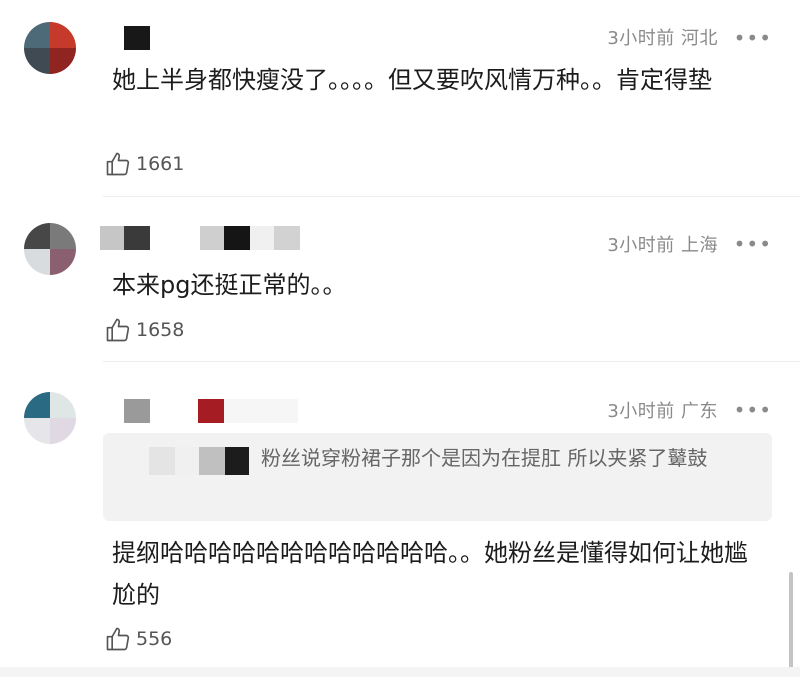 Image resolution: width=800 pixels, height=677 pixels. Describe the element at coordinates (412, 80) in the screenshot. I see `comment-text: 她上半身都快瘦没了。。。。但又要吹风情万种。。肯定得垫` at that location.